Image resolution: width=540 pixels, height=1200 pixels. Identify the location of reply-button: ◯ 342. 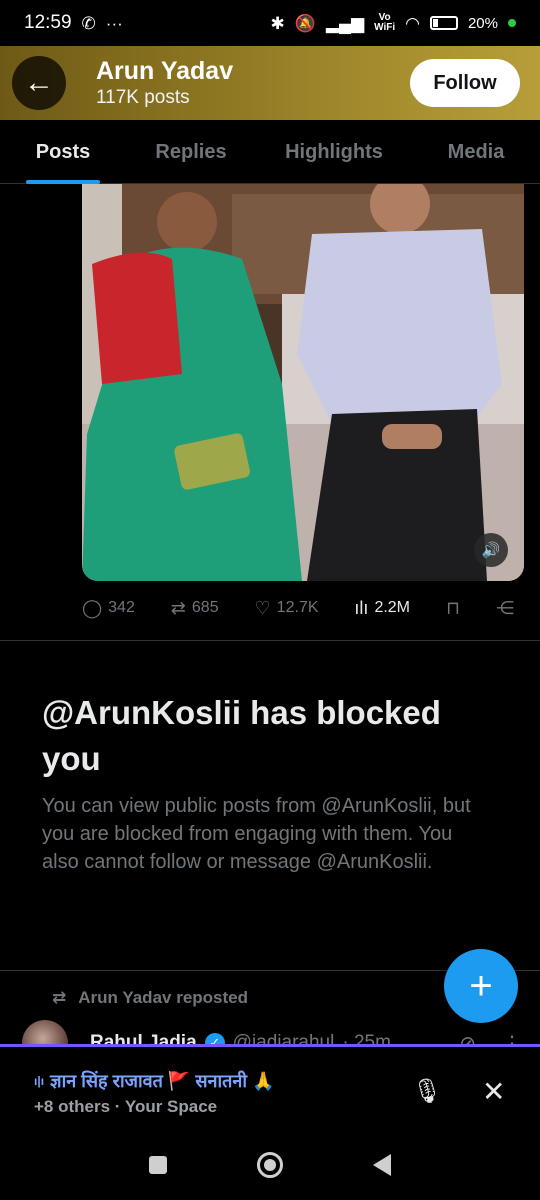
(108, 608).